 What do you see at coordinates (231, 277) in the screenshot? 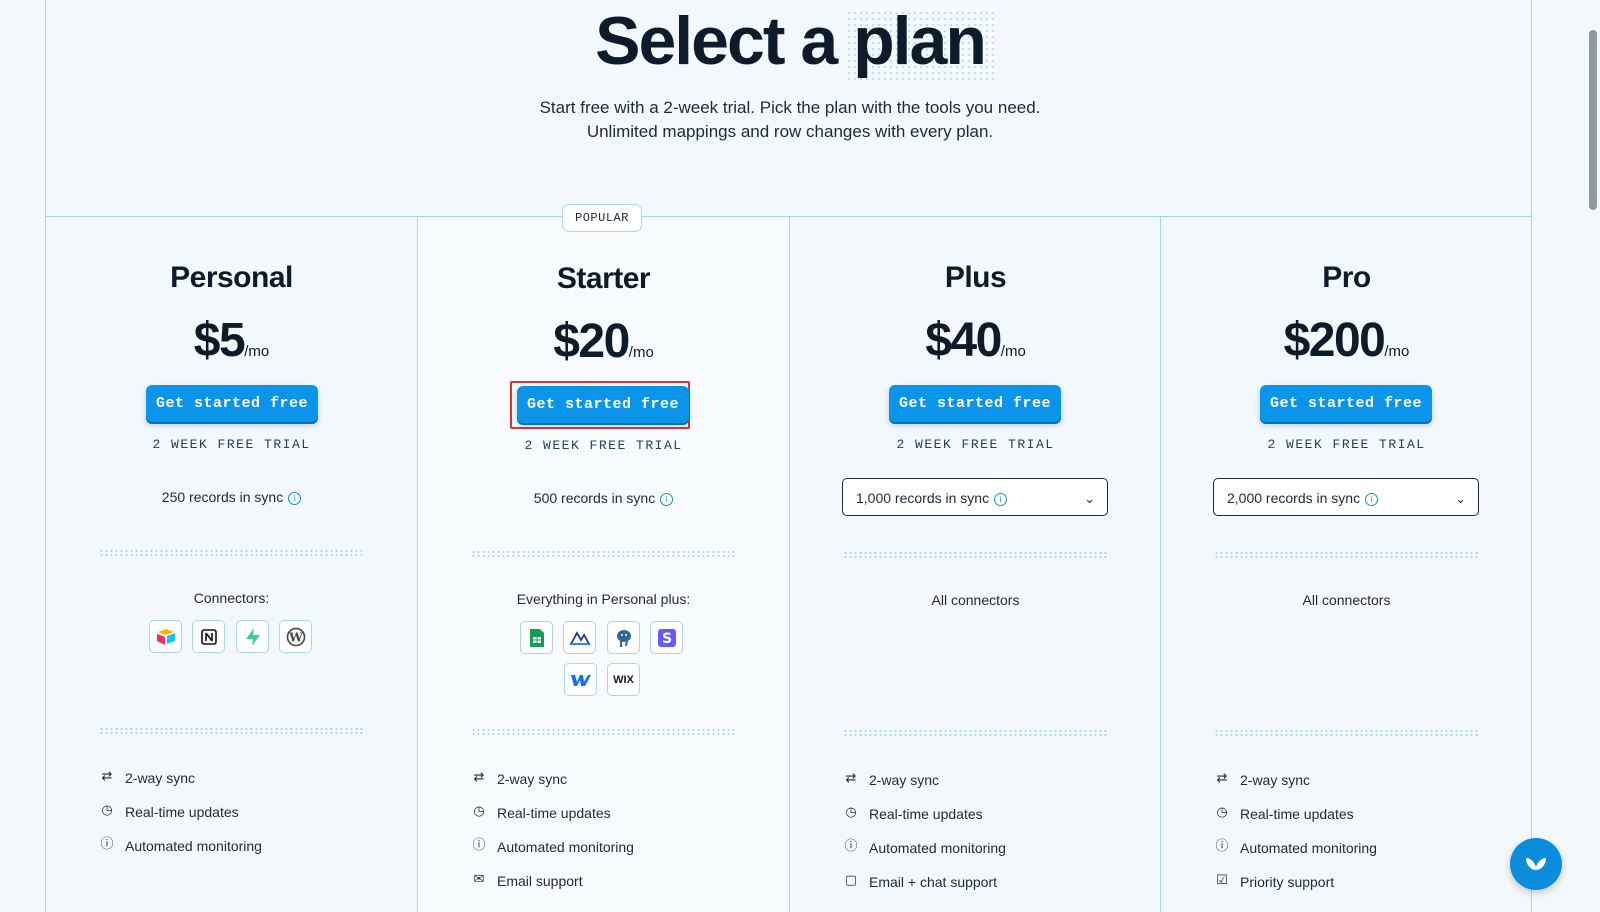
I see `plan-name: Personal` at bounding box center [231, 277].